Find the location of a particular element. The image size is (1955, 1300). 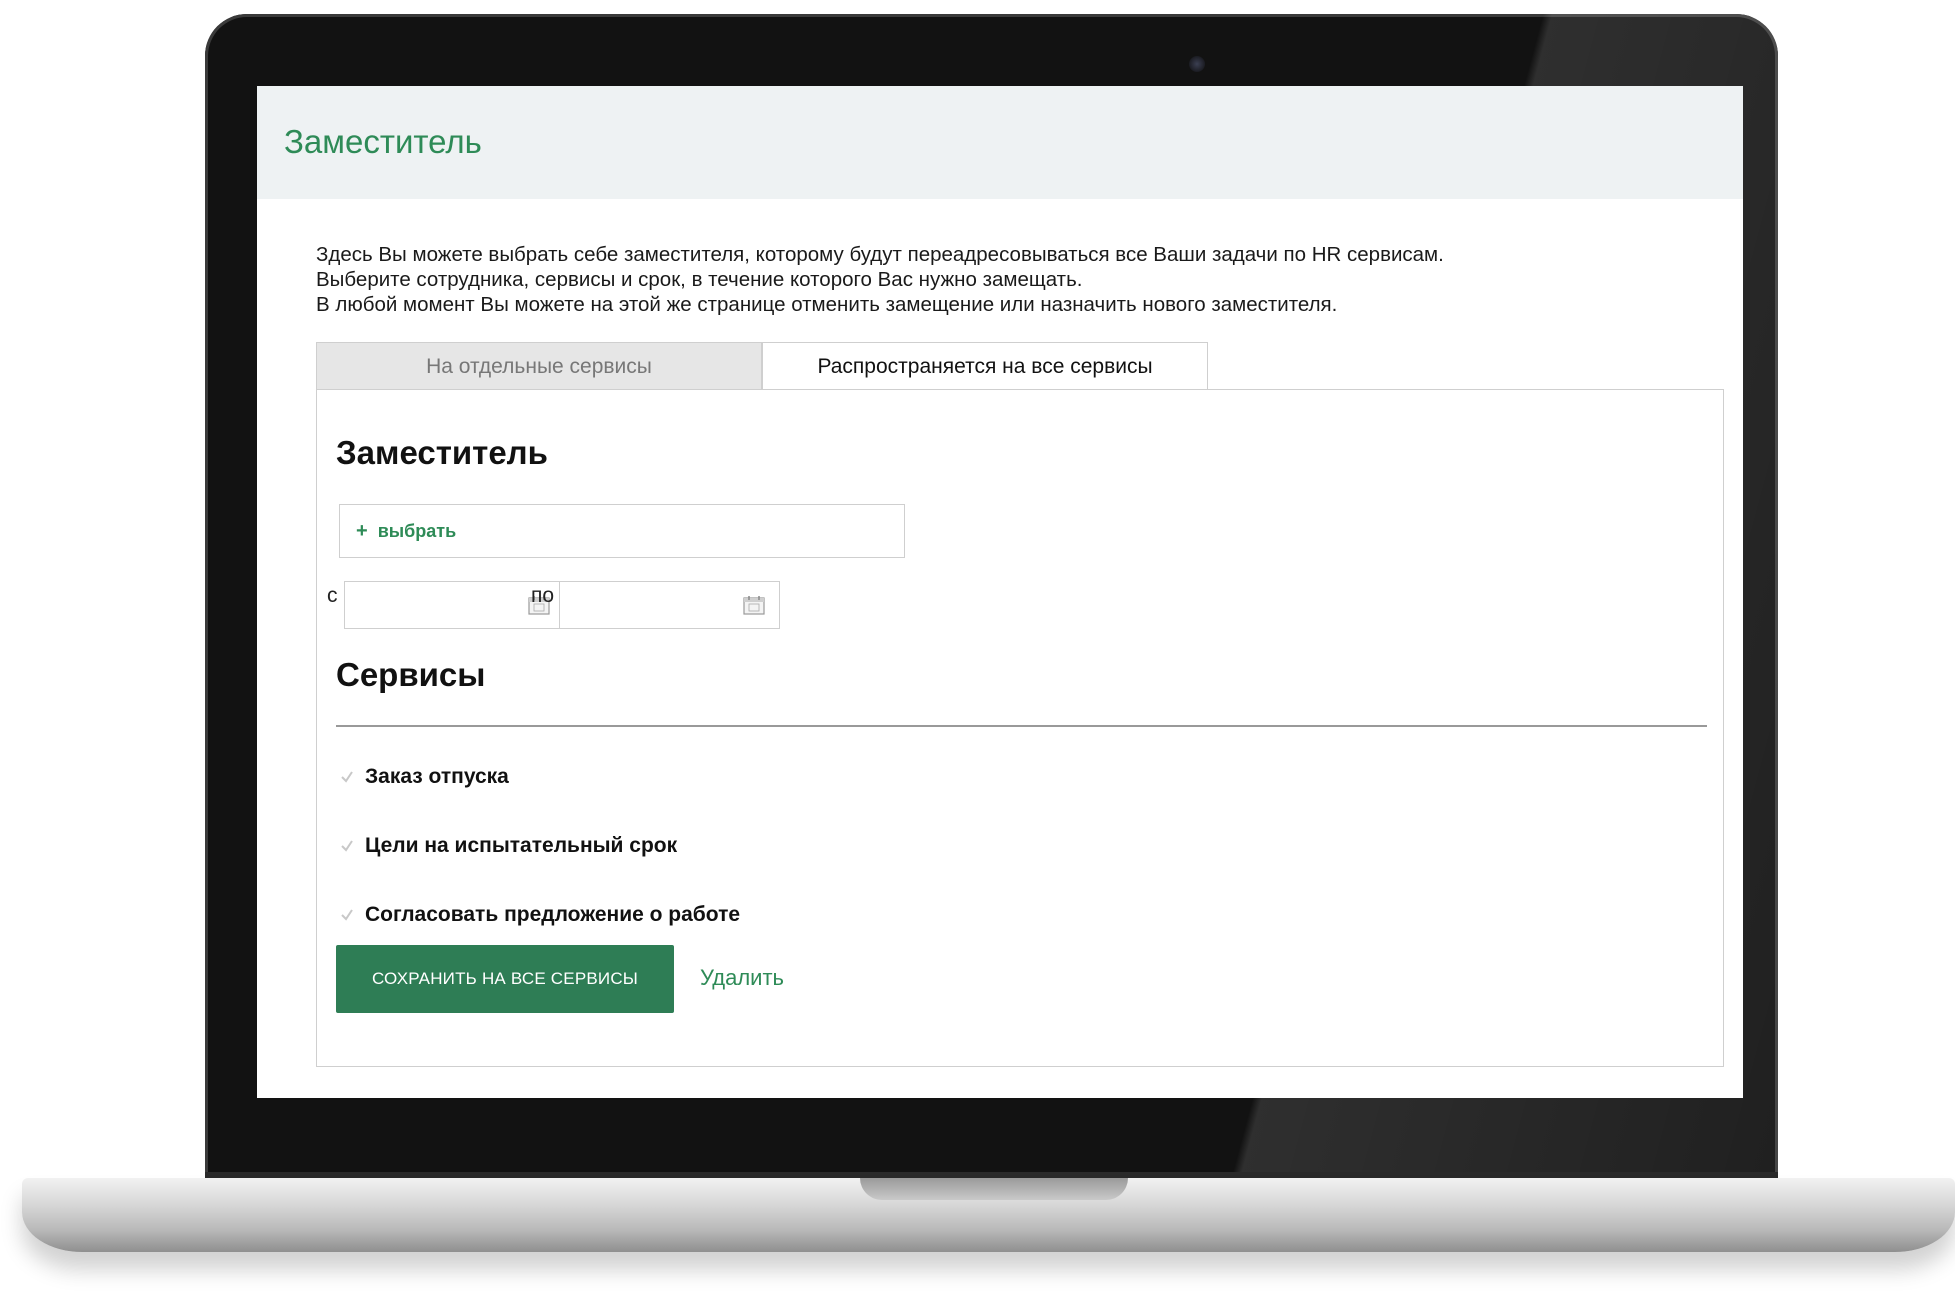

save-all-services-button: СОХРАНИТЬ НА ВСЕ СЕРВИСЫ is located at coordinates (505, 979).